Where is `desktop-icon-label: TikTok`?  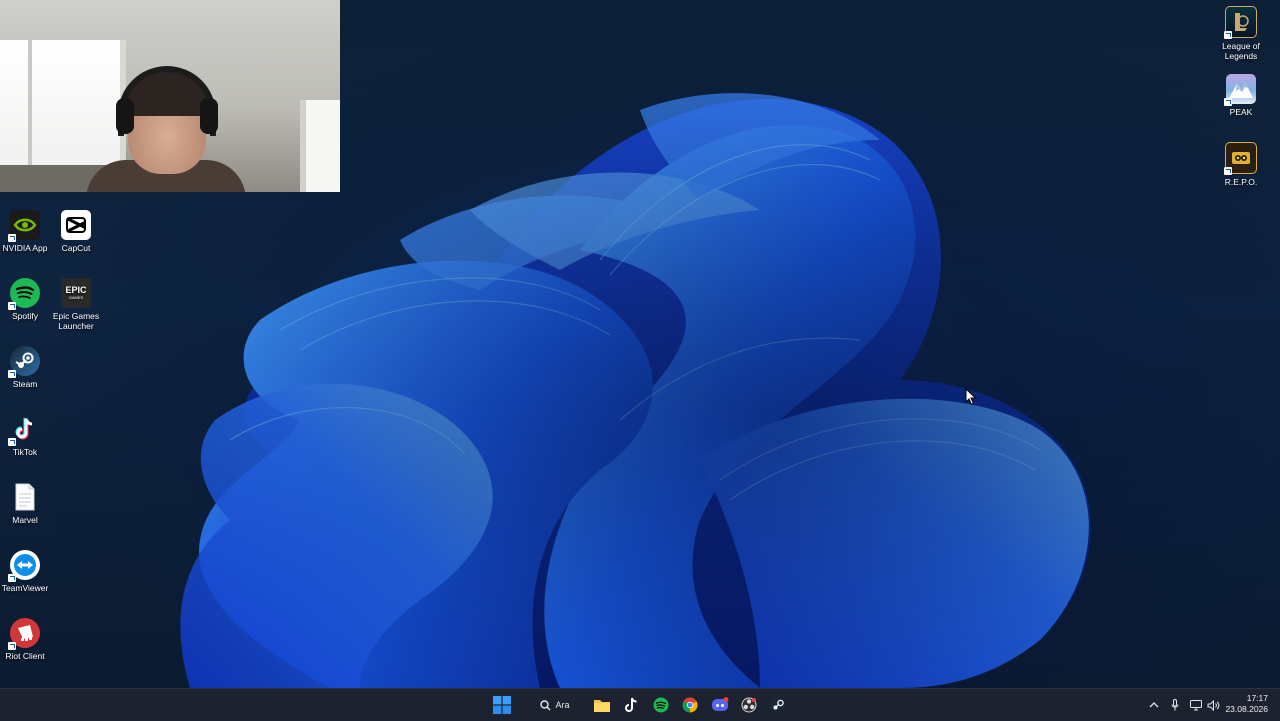 desktop-icon-label: TikTok is located at coordinates (25, 452).